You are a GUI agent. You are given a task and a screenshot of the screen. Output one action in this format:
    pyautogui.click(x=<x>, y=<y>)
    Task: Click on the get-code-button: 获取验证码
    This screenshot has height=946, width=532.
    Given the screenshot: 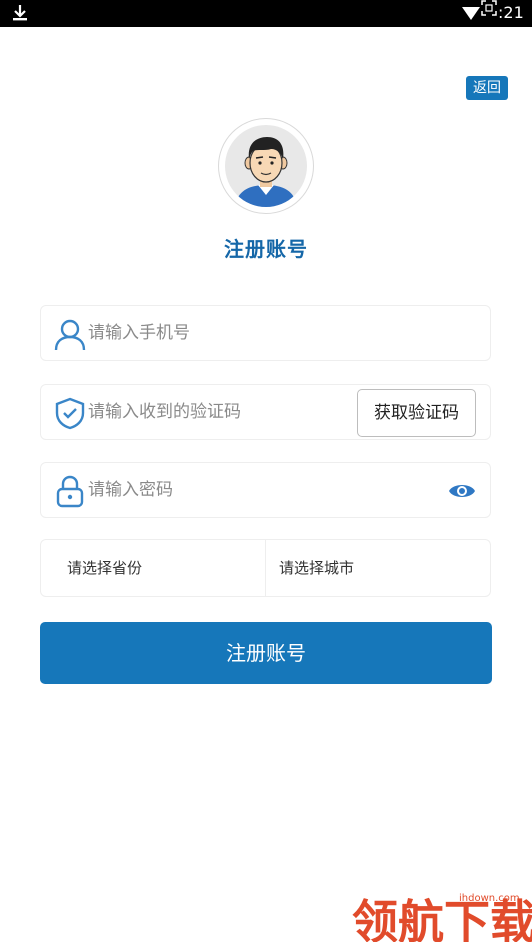 What is the action you would take?
    pyautogui.click(x=416, y=413)
    